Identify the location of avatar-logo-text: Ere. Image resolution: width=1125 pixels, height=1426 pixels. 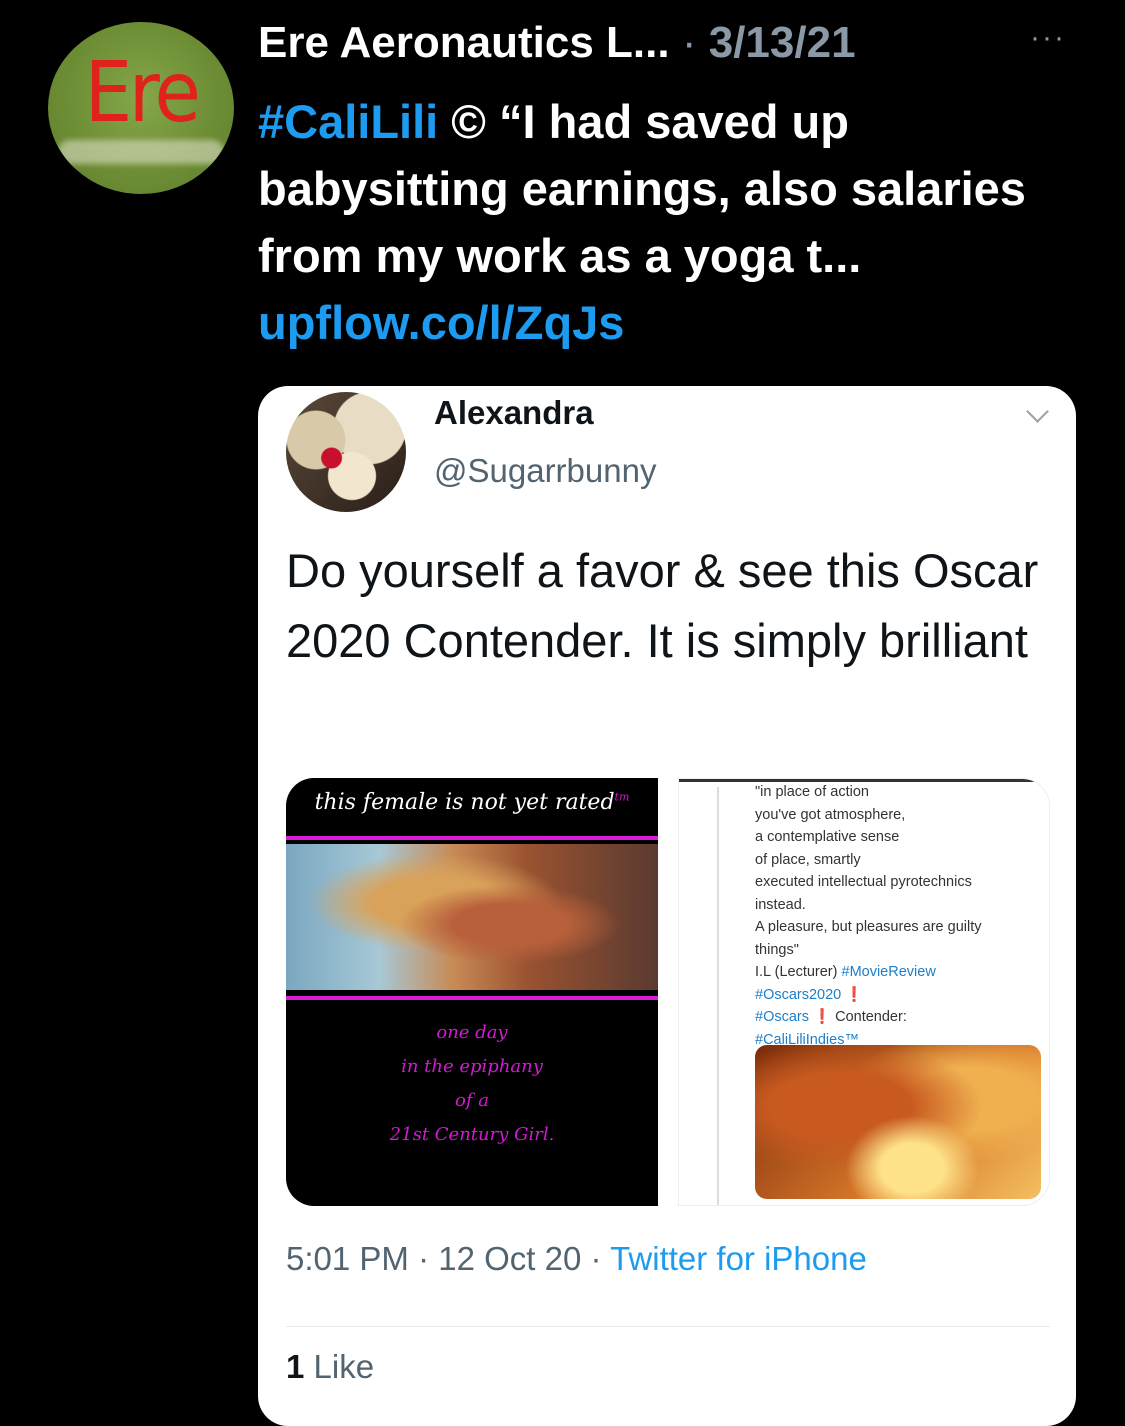
(143, 92).